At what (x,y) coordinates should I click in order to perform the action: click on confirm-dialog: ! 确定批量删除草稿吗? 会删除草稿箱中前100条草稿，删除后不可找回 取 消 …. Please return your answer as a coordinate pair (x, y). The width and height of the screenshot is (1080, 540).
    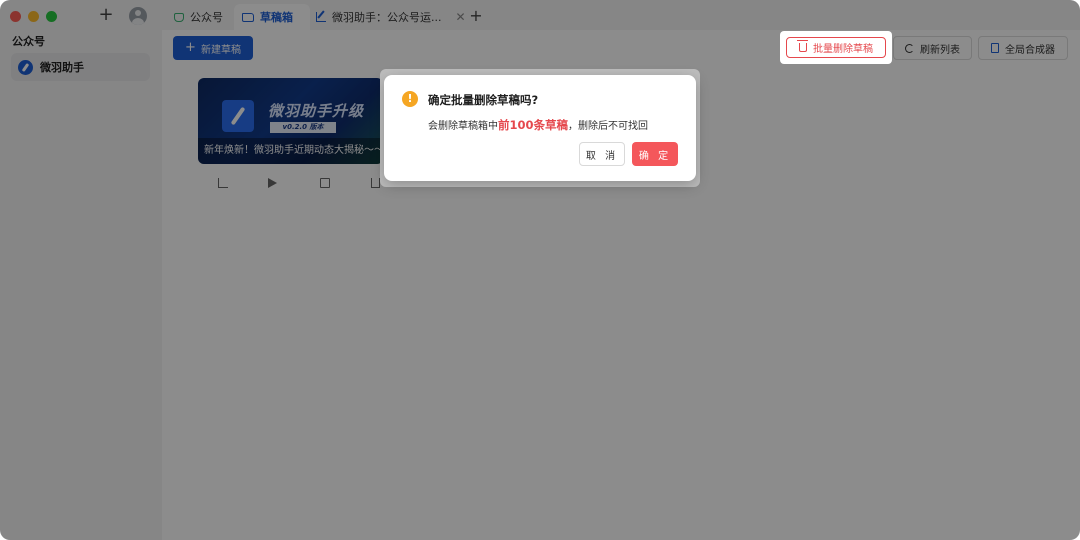
    Looking at the image, I should click on (540, 128).